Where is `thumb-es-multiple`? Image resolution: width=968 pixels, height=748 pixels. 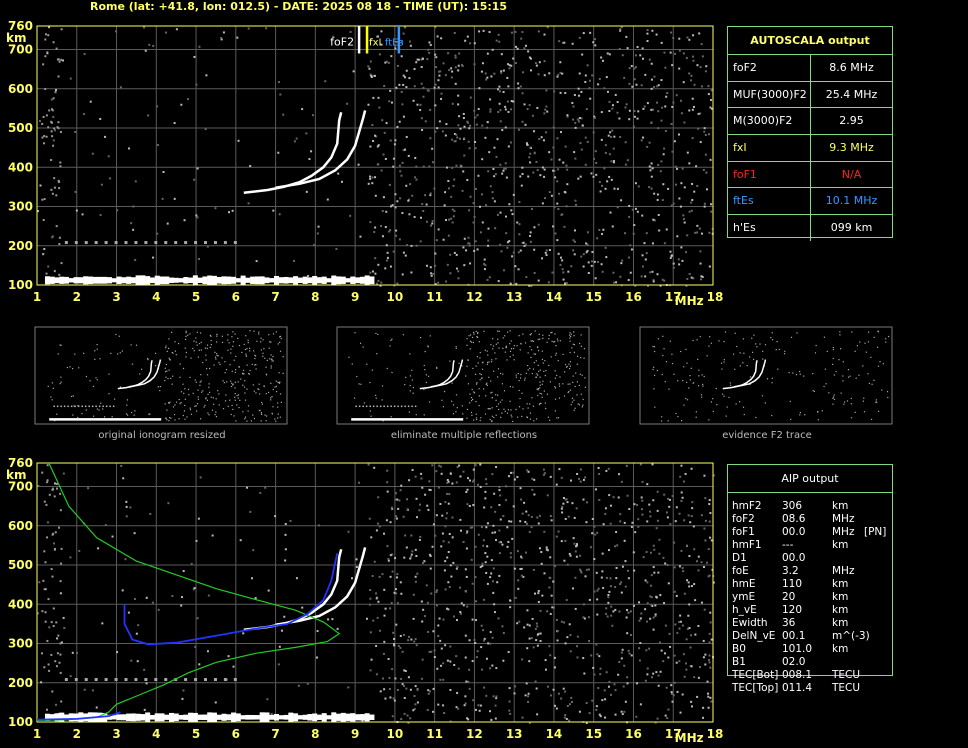 thumb-es-multiple is located at coordinates (113, 406).